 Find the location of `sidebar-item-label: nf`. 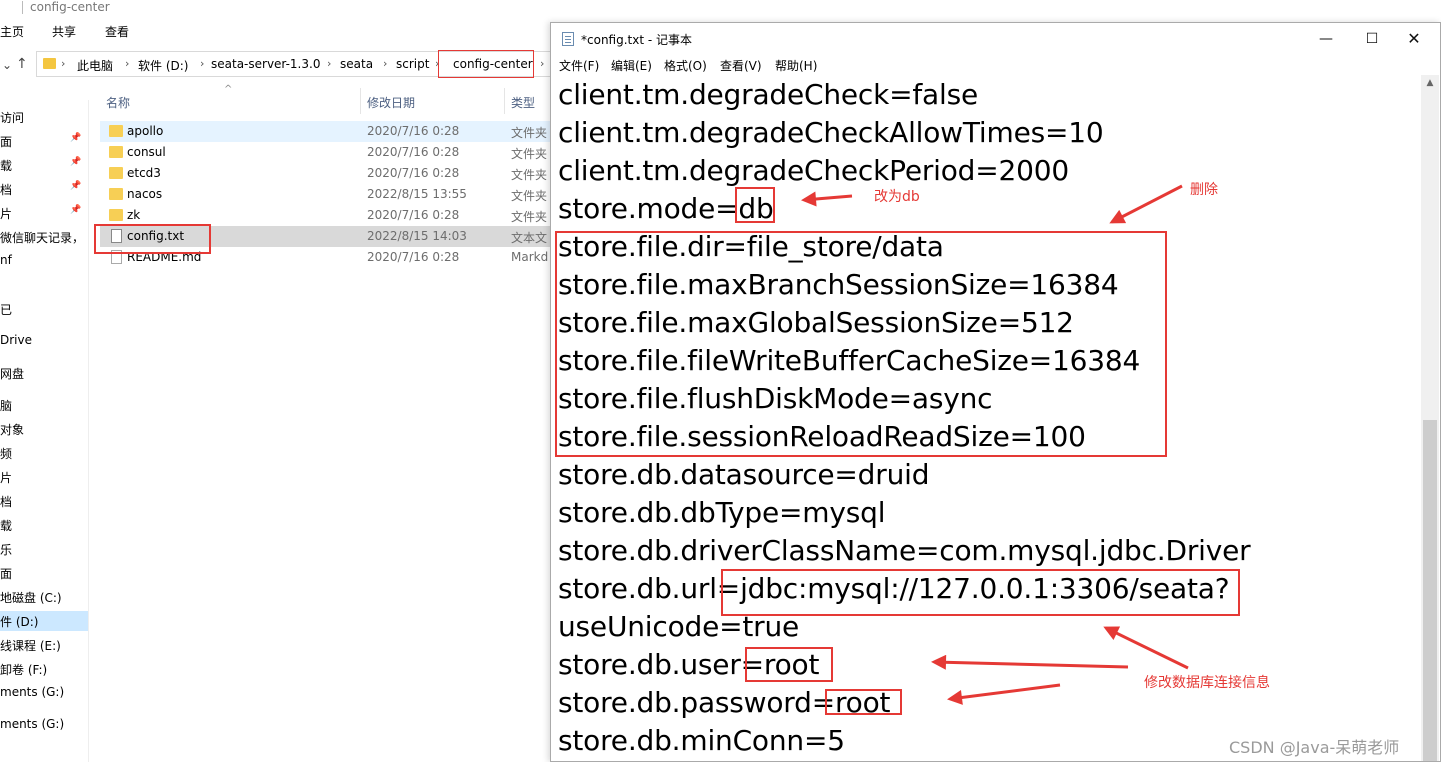

sidebar-item-label: nf is located at coordinates (6, 260).